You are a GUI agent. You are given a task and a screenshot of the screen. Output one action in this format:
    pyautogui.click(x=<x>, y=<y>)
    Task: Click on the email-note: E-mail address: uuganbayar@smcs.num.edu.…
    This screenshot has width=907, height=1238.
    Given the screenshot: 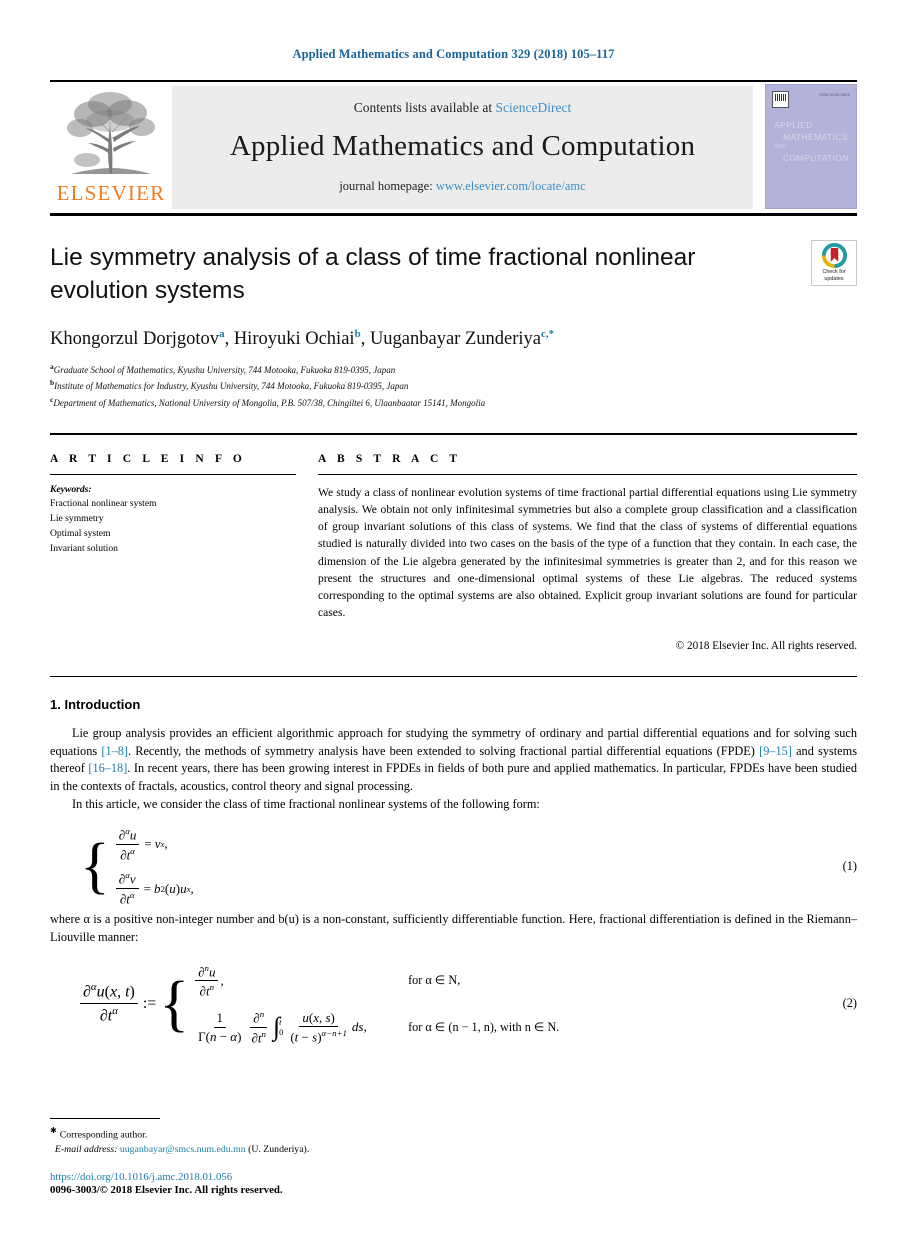 What is the action you would take?
    pyautogui.click(x=453, y=1150)
    